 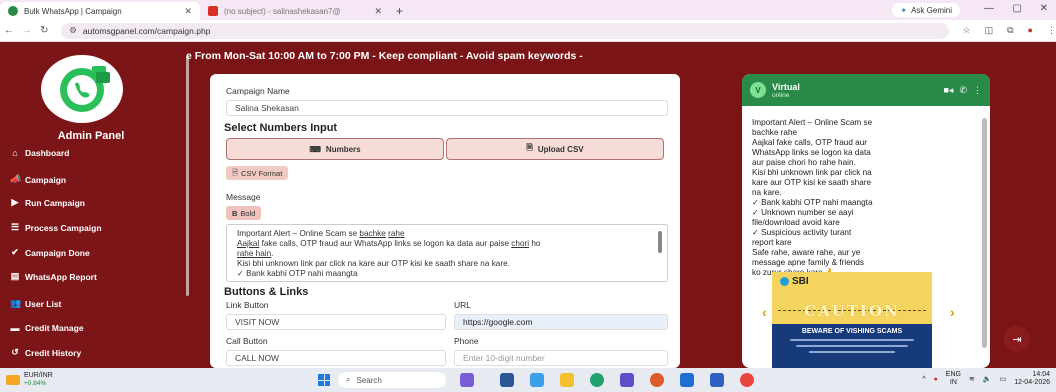 I want to click on bold-button: B Bold, so click(x=244, y=213).